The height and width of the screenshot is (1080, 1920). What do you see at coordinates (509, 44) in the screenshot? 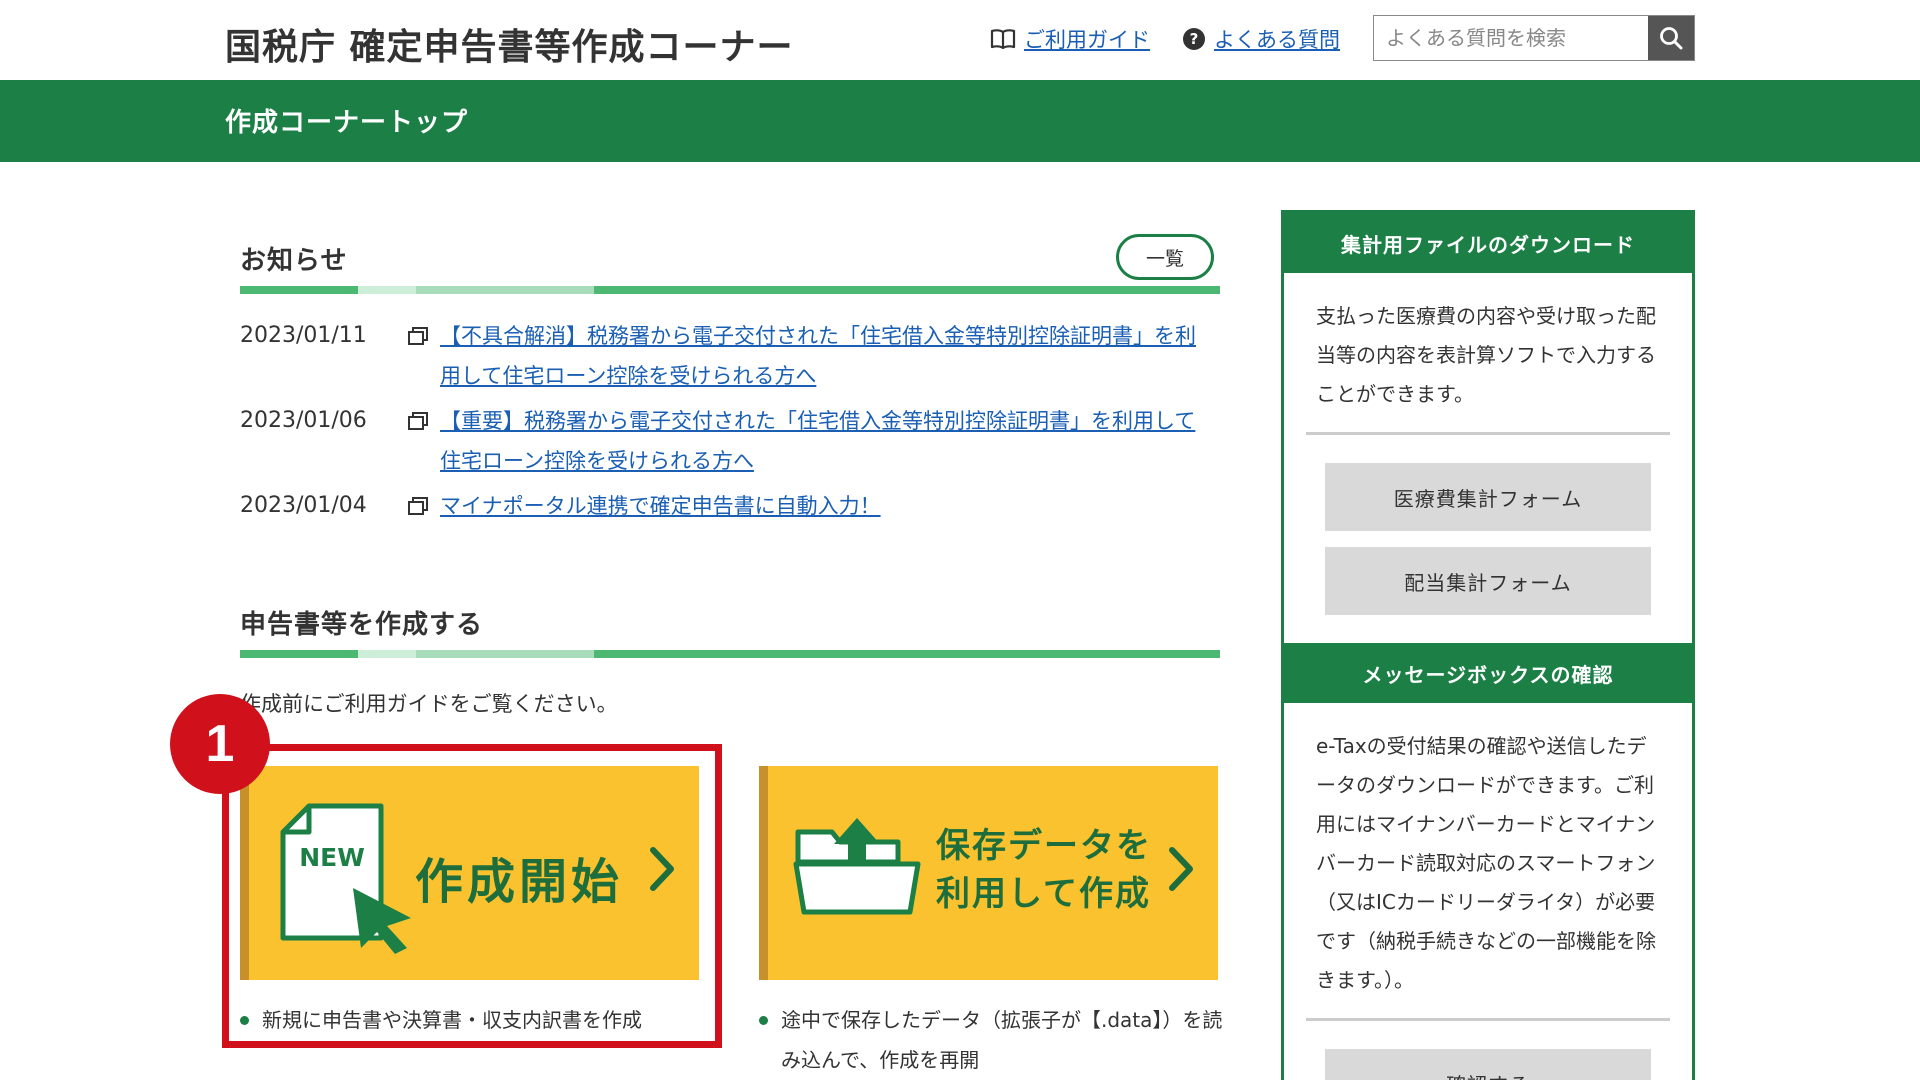
I see `site-title: 国税庁 確定申告書等作成コーナー` at bounding box center [509, 44].